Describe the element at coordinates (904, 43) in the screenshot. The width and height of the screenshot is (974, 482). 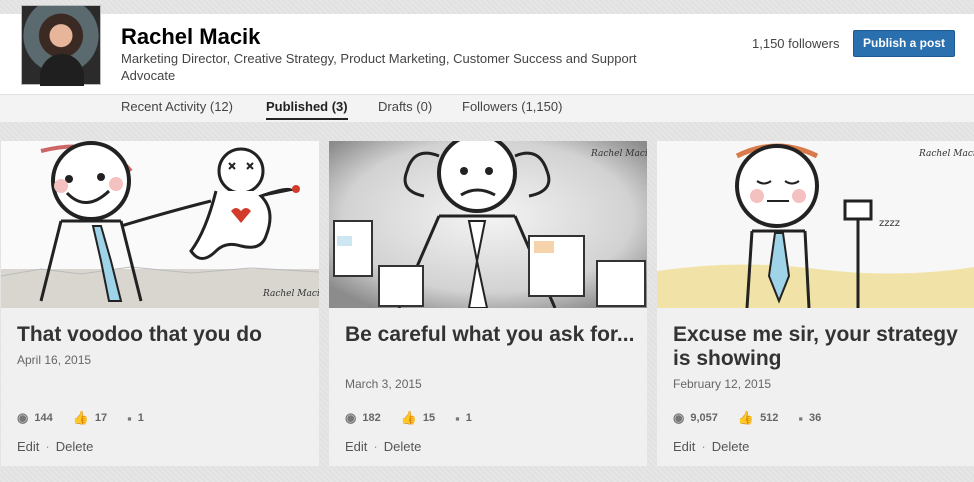
I see `publish-post-button: Publish a post` at that location.